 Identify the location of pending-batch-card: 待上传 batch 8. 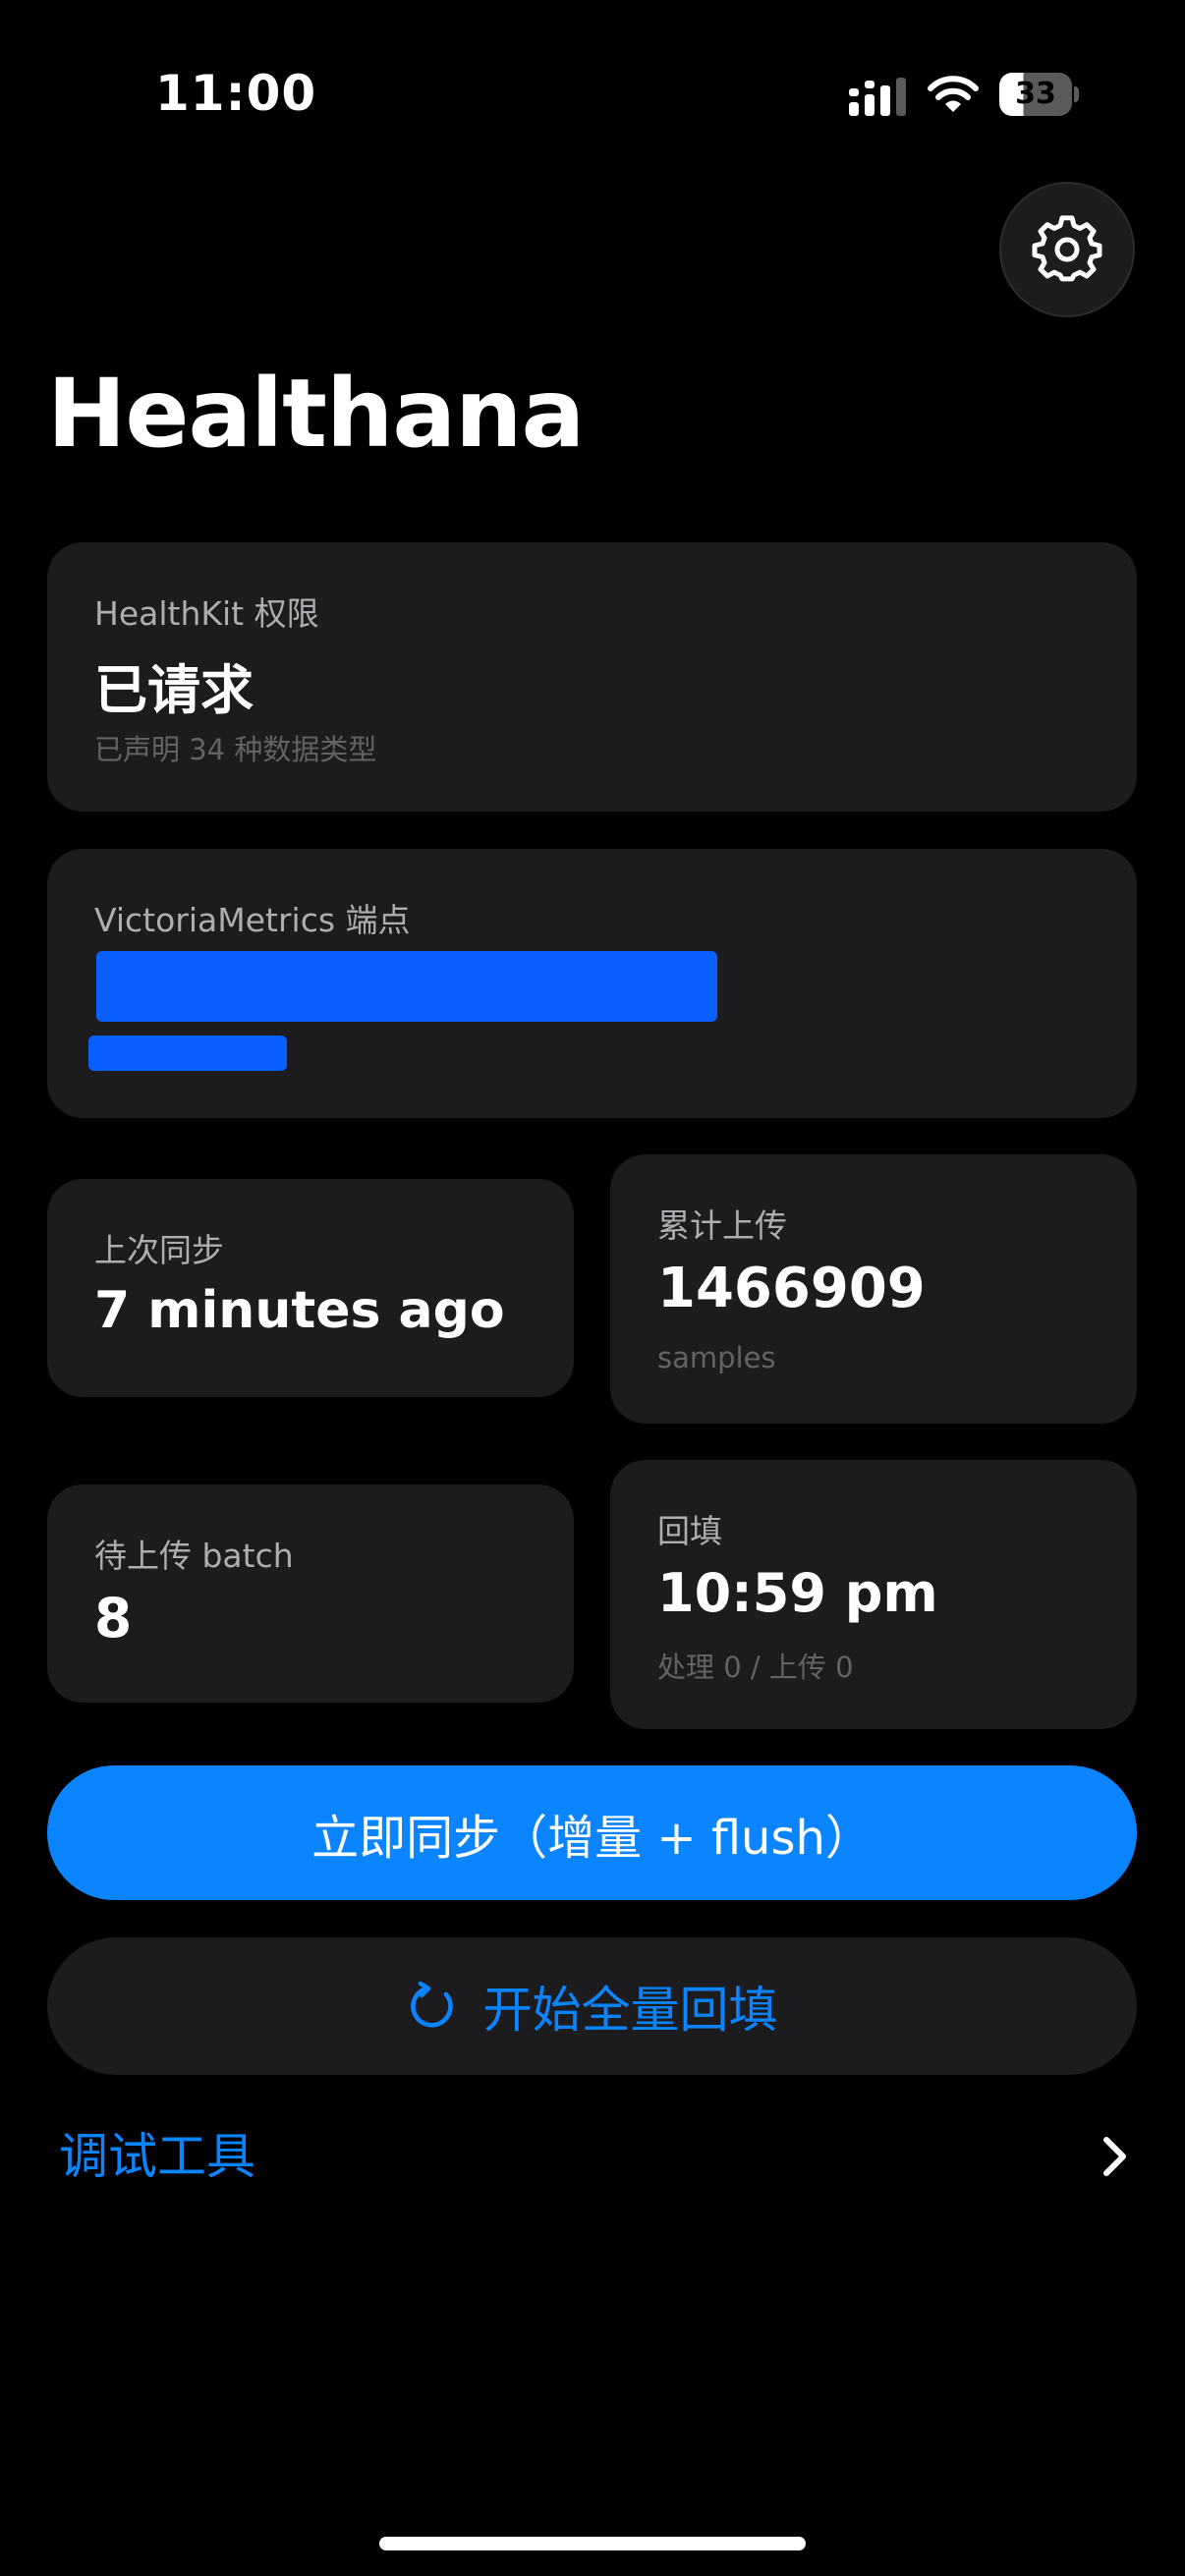
(311, 1593).